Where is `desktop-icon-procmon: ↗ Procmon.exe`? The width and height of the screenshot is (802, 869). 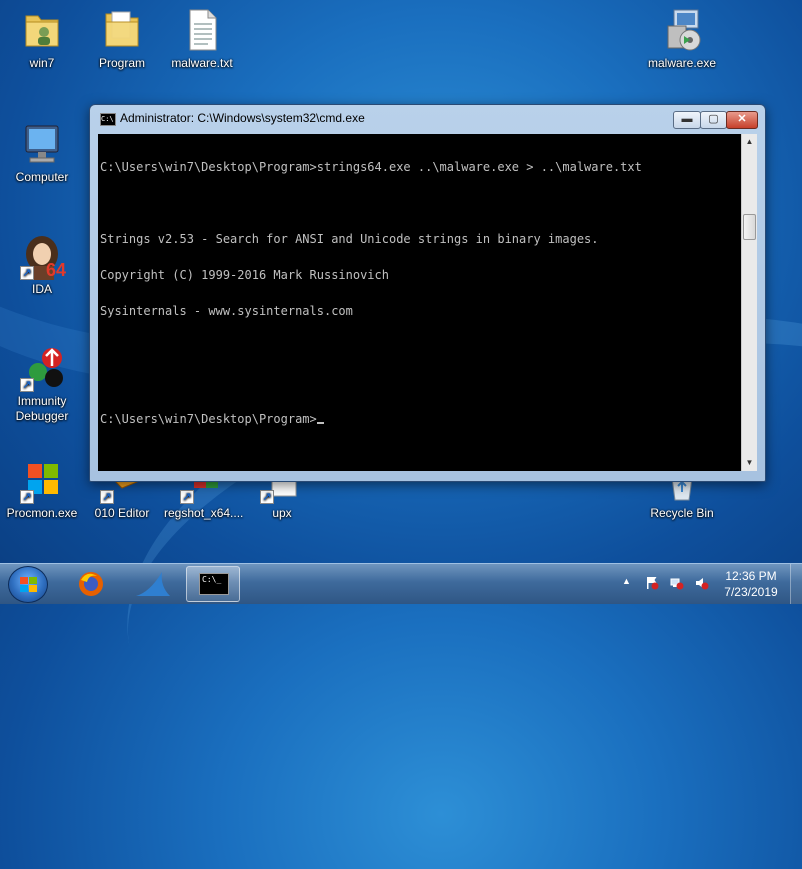 desktop-icon-procmon: ↗ Procmon.exe is located at coordinates (42, 488).